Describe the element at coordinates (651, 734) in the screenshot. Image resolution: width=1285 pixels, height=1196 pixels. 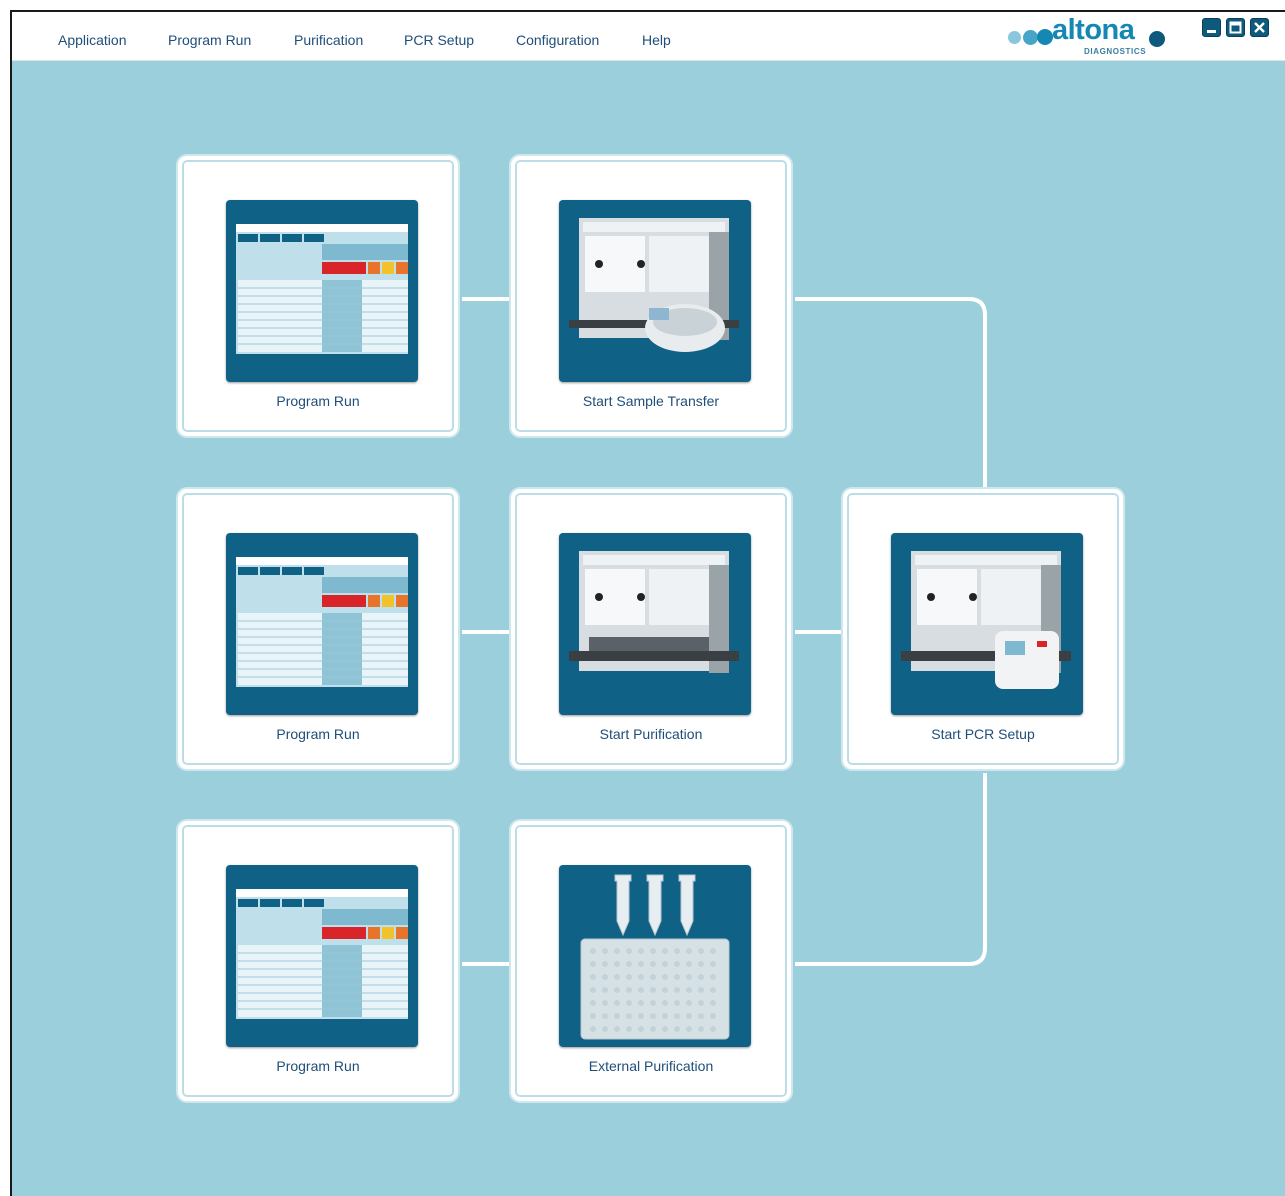
I see `tile-label: Start Purification` at that location.